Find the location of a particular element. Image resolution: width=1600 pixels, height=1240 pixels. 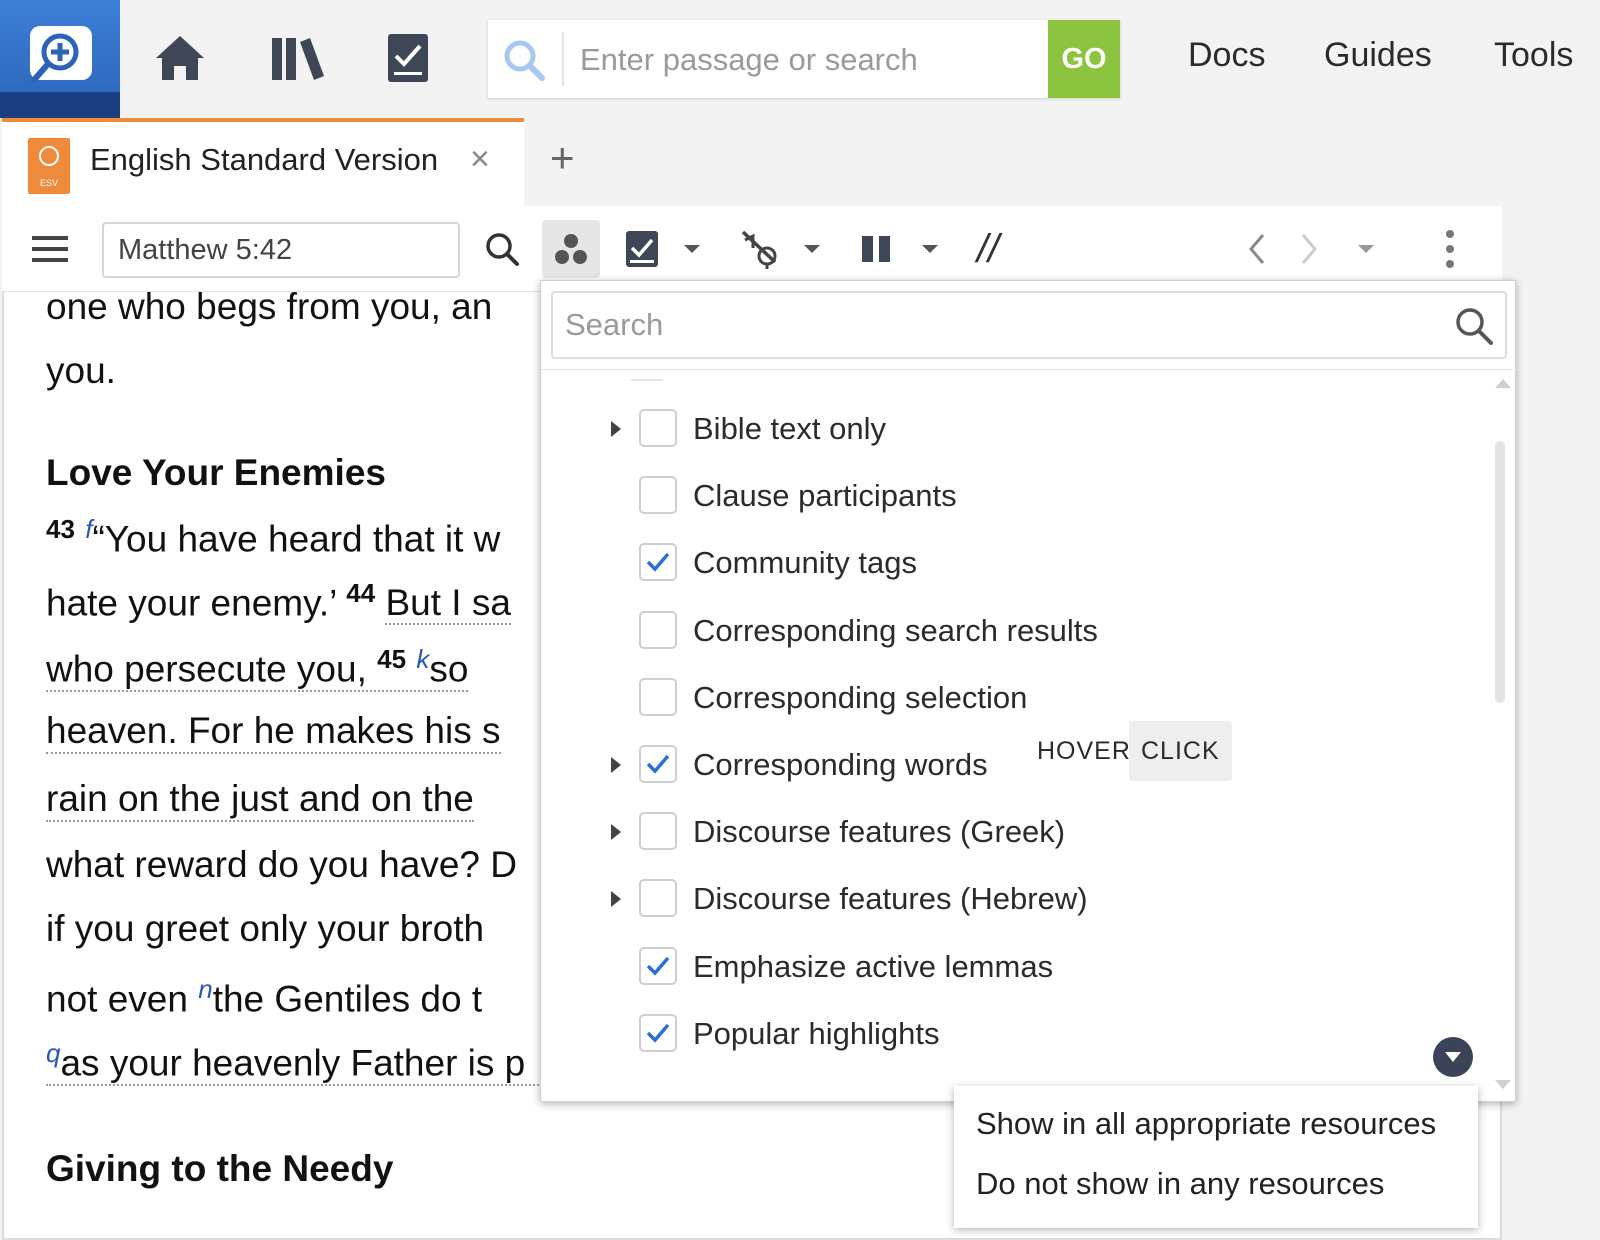

interlinear-dropdown-caret is located at coordinates (812, 249).